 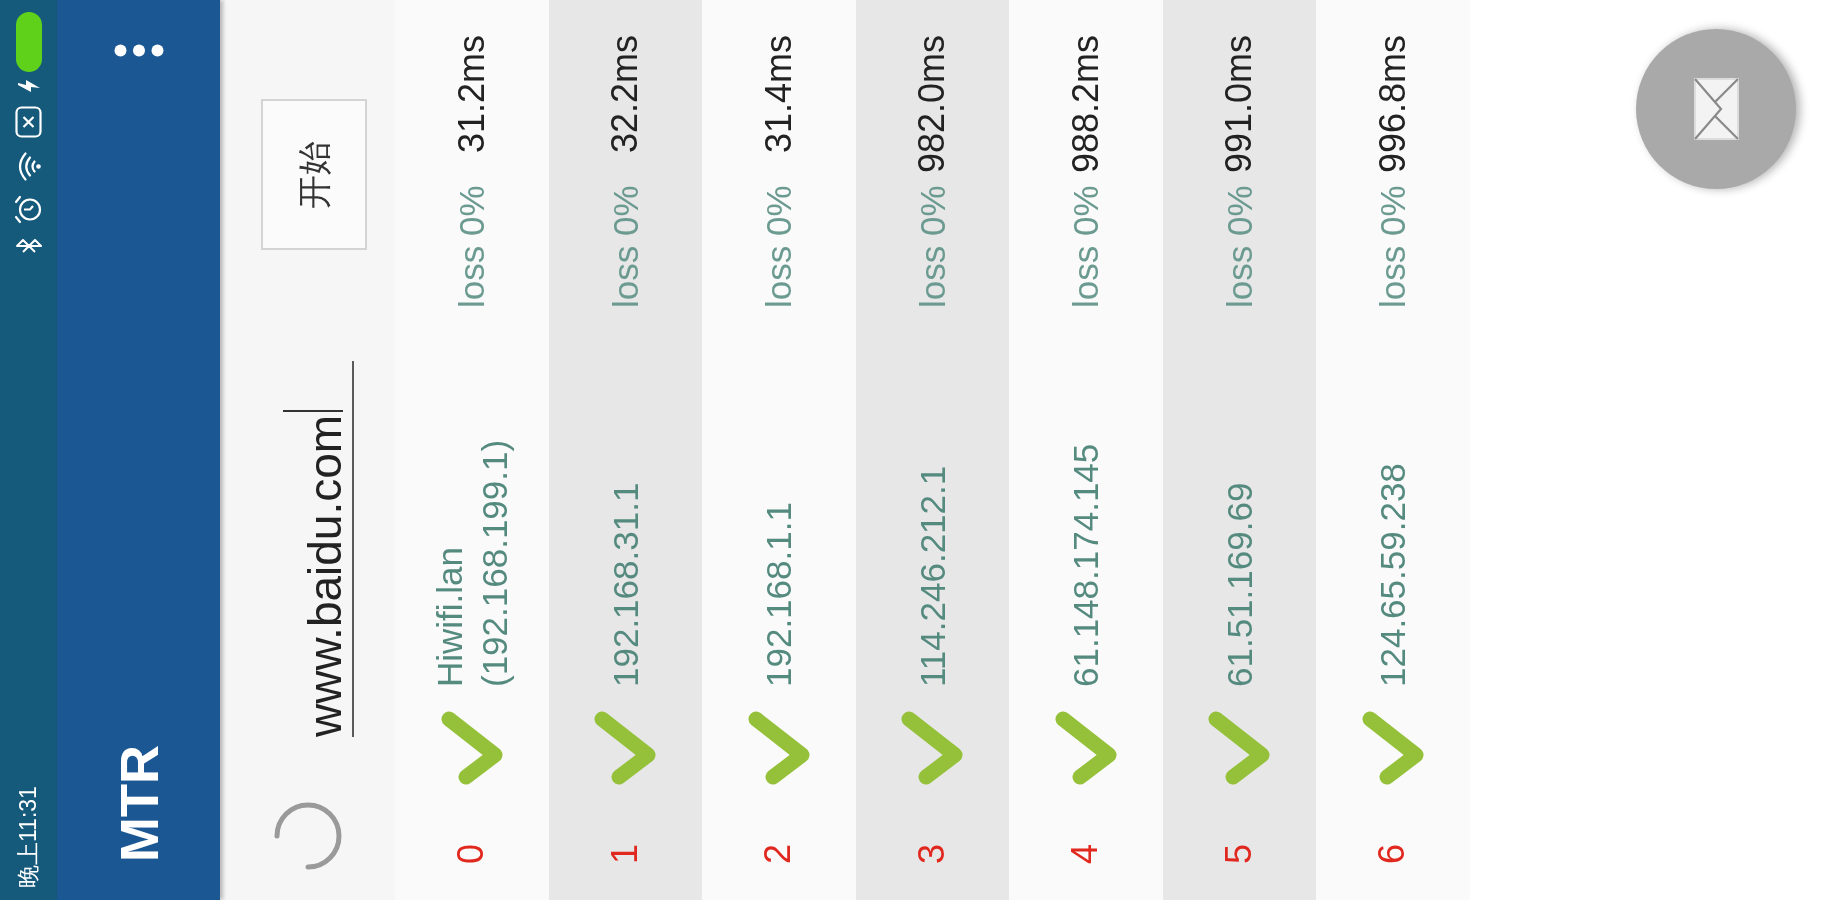 I want to click on latency-text: 31.4ms, so click(x=778, y=94).